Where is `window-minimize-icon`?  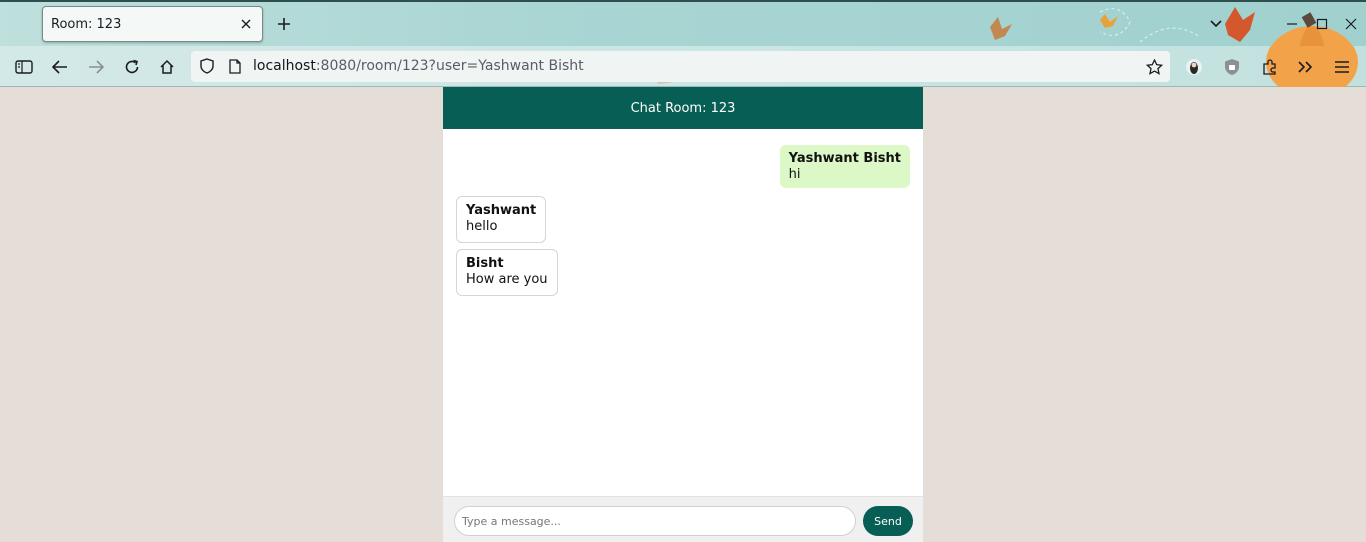
window-minimize-icon is located at coordinates (1292, 24).